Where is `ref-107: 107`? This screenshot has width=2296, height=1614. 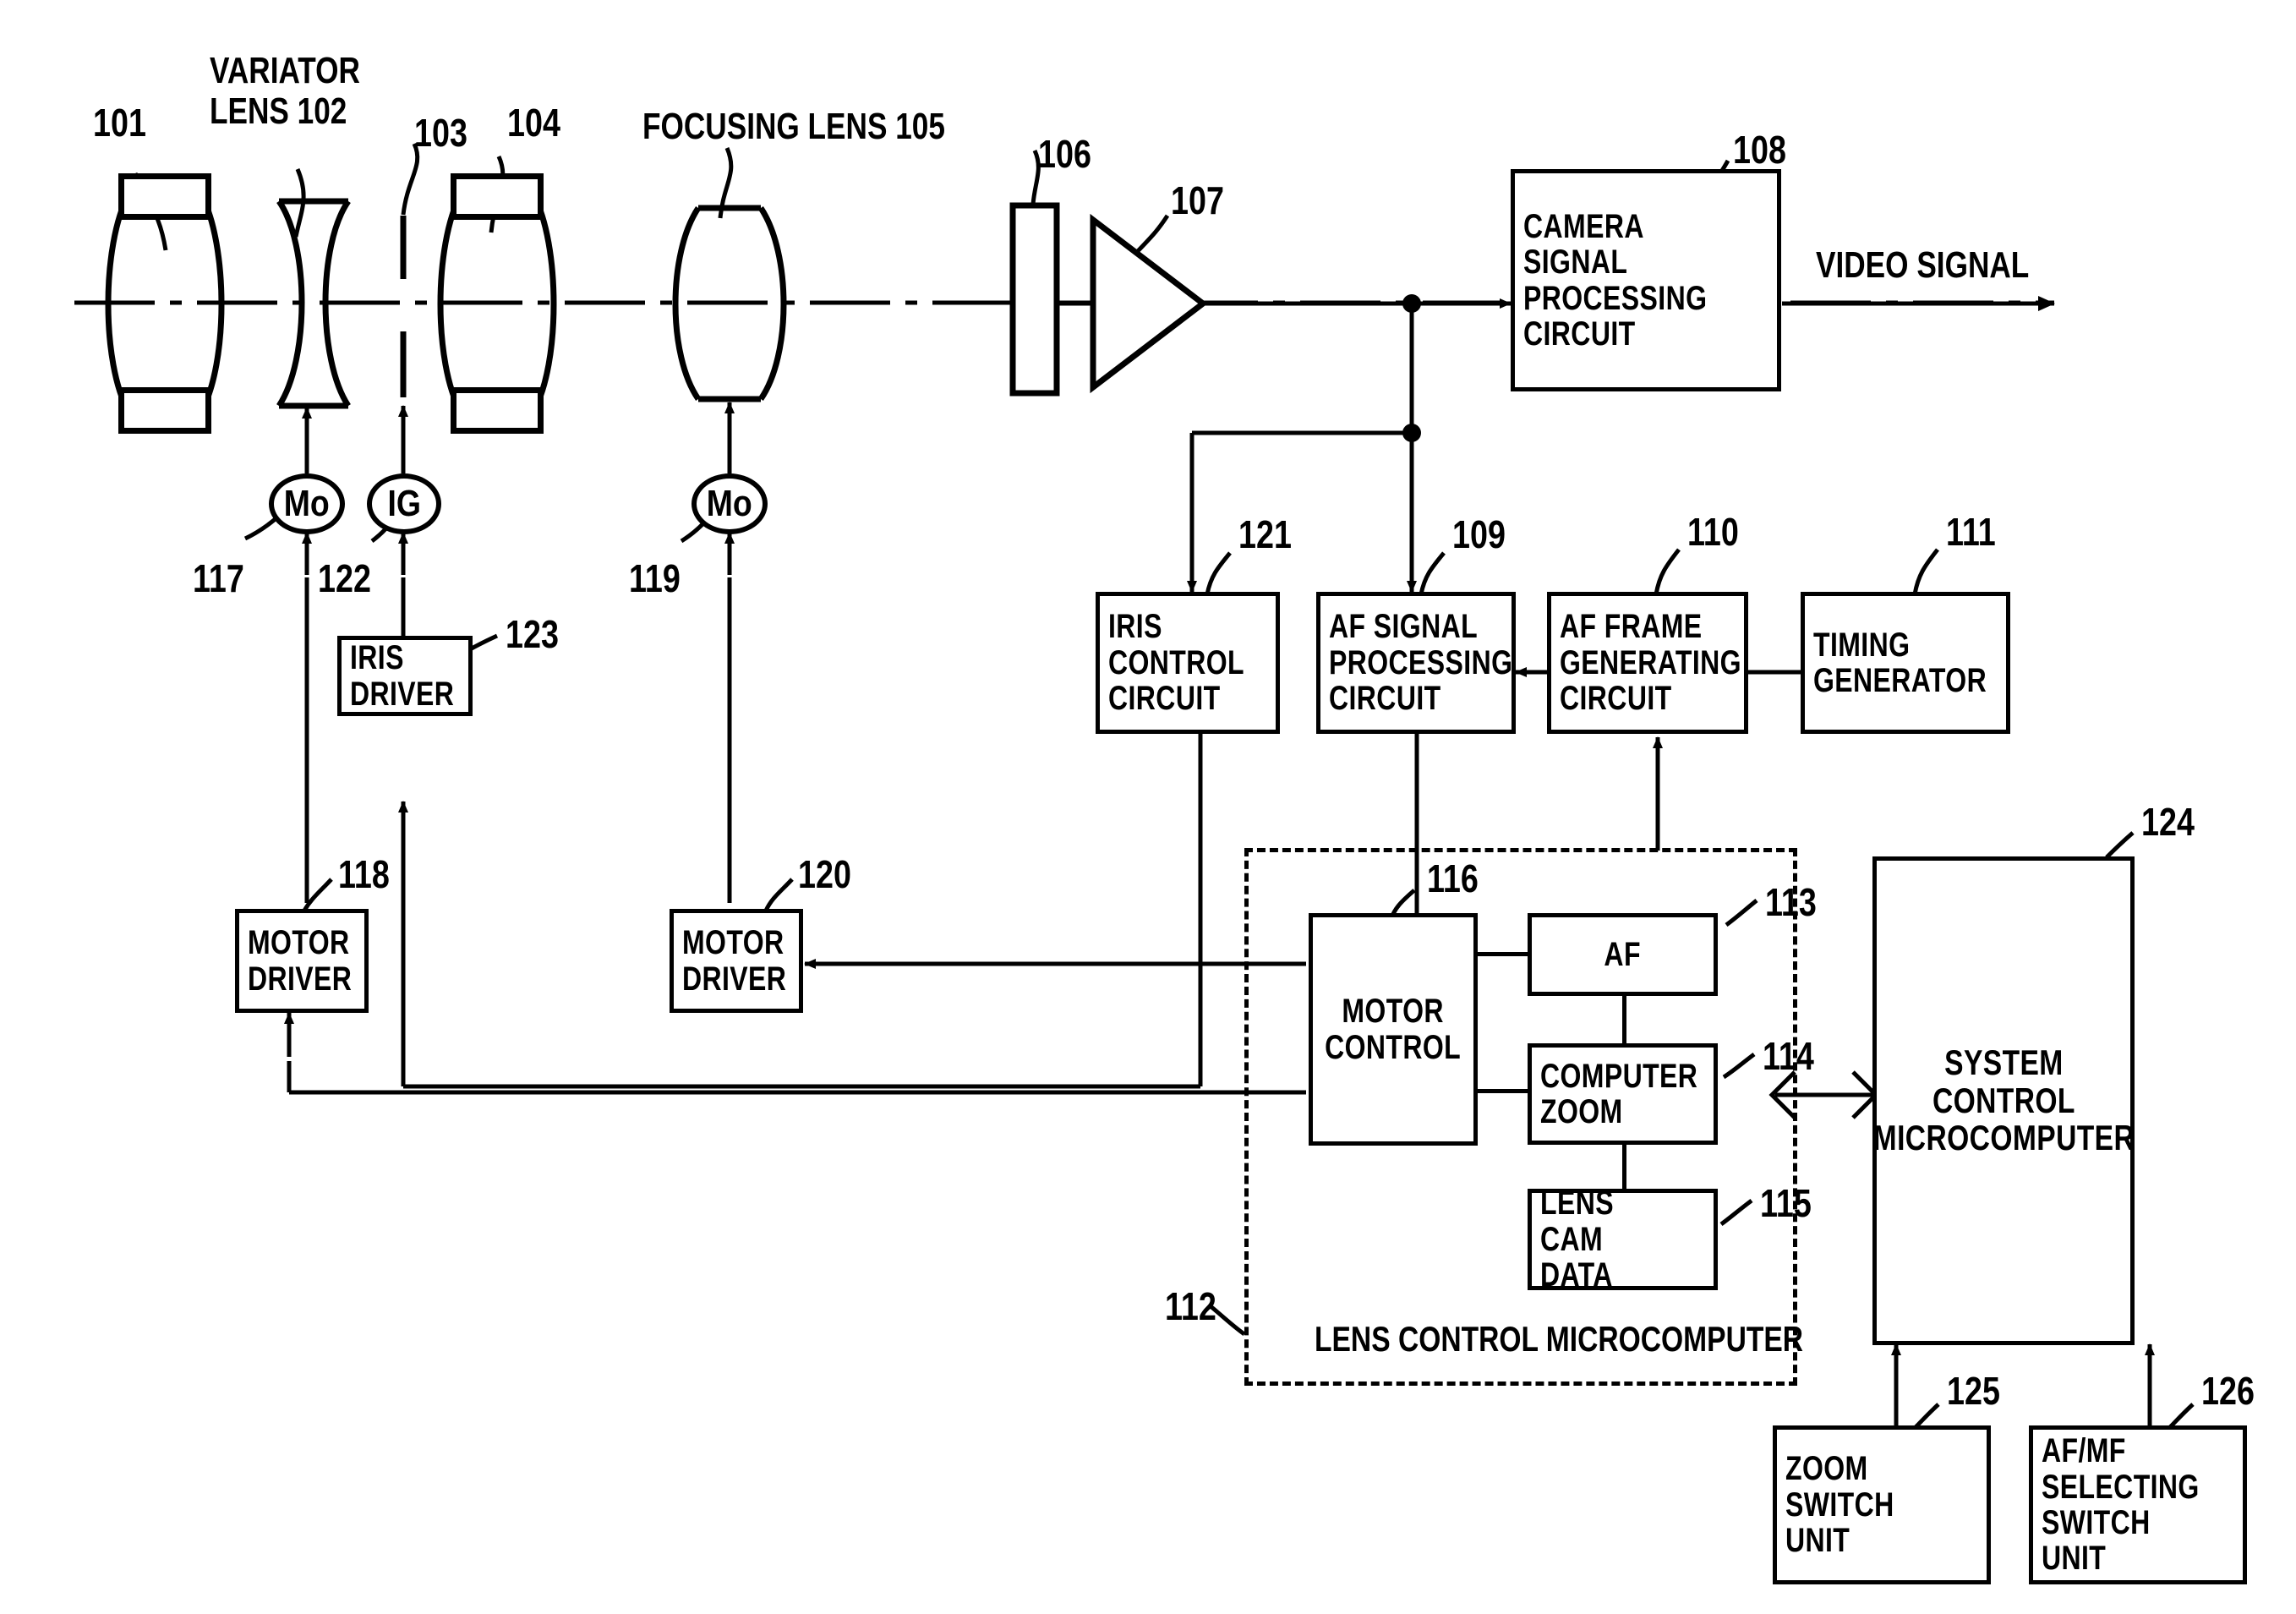
ref-107: 107 is located at coordinates (1197, 200).